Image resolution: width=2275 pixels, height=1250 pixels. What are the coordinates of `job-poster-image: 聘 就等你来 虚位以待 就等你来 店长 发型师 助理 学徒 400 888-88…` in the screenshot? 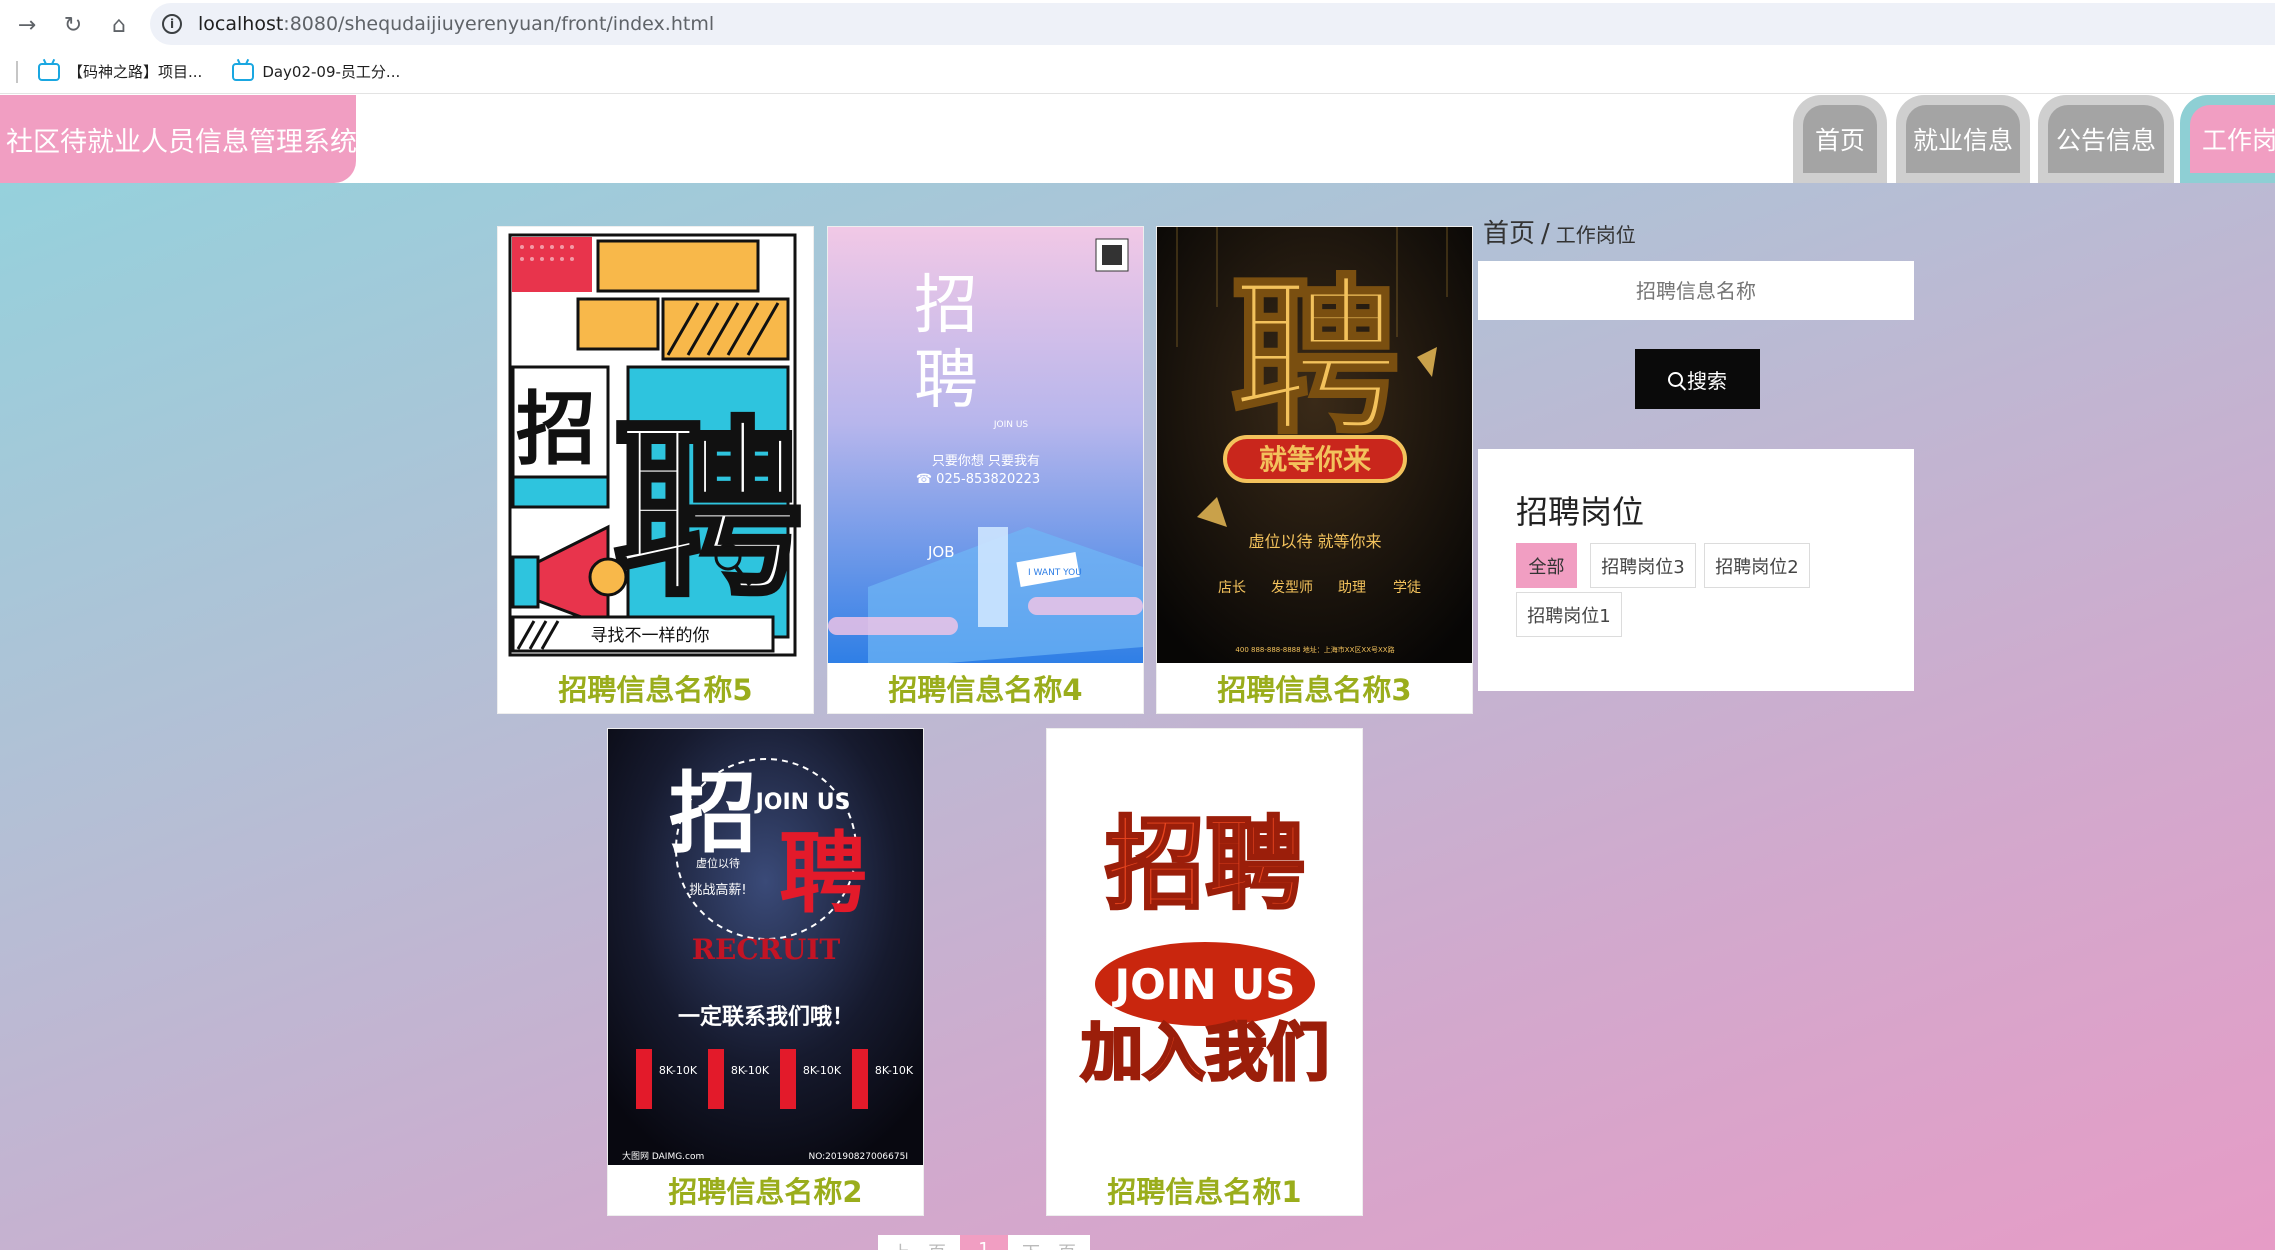 It's located at (1314, 445).